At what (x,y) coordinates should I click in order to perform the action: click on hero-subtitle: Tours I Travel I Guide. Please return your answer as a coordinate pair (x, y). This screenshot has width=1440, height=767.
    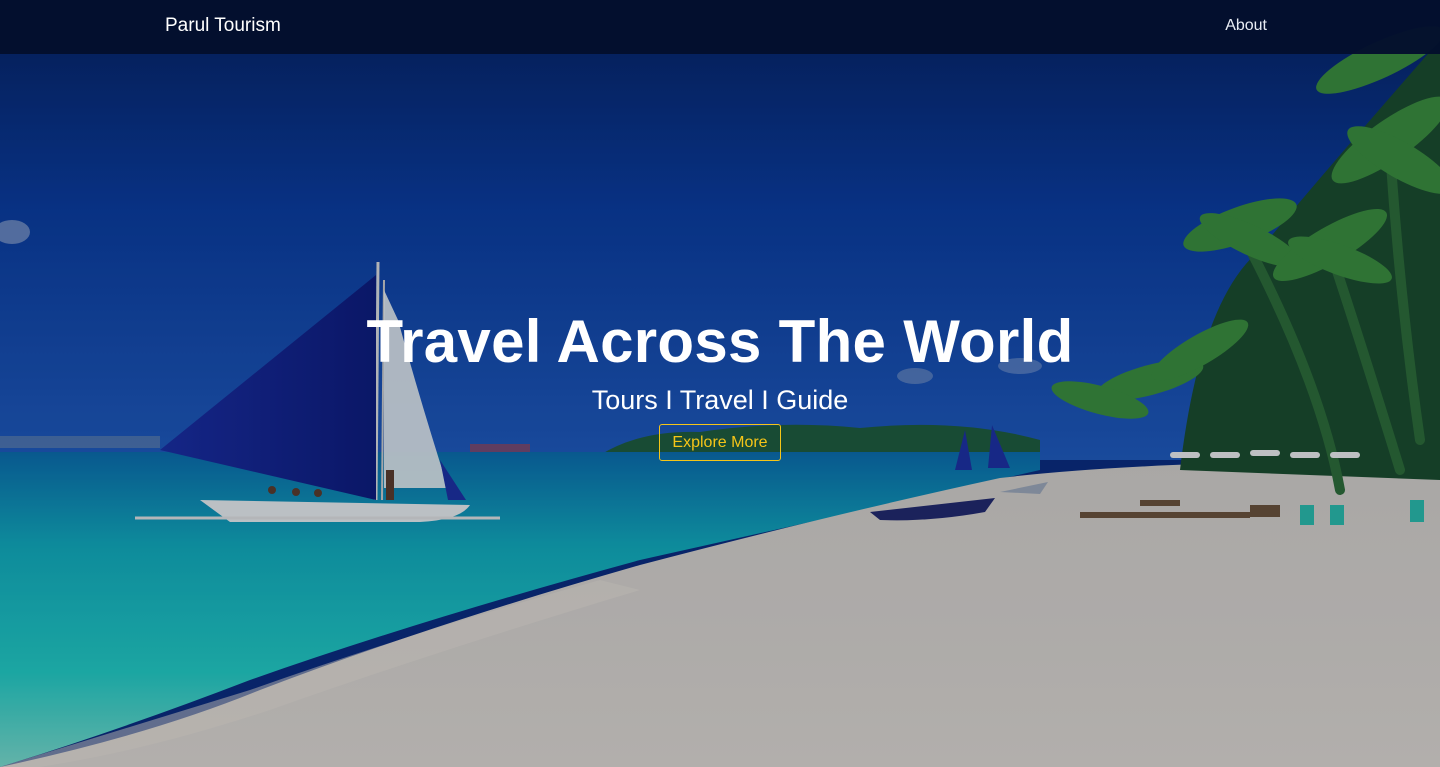
    Looking at the image, I should click on (720, 400).